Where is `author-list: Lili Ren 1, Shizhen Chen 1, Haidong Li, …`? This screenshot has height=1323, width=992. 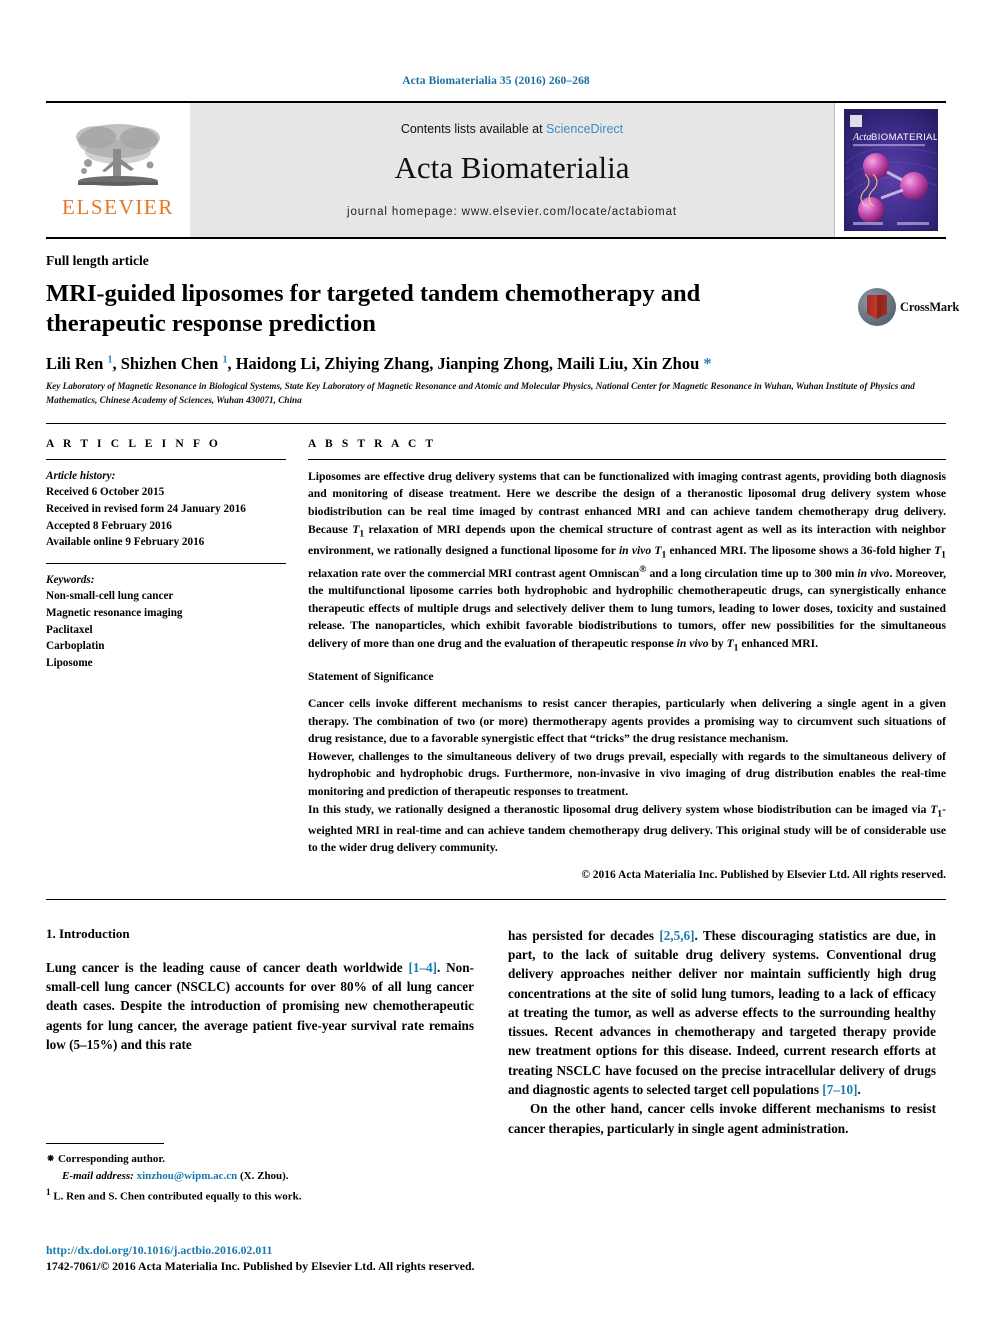 author-list: Lili Ren 1, Shizhen Chen 1, Haidong Li, … is located at coordinates (379, 363).